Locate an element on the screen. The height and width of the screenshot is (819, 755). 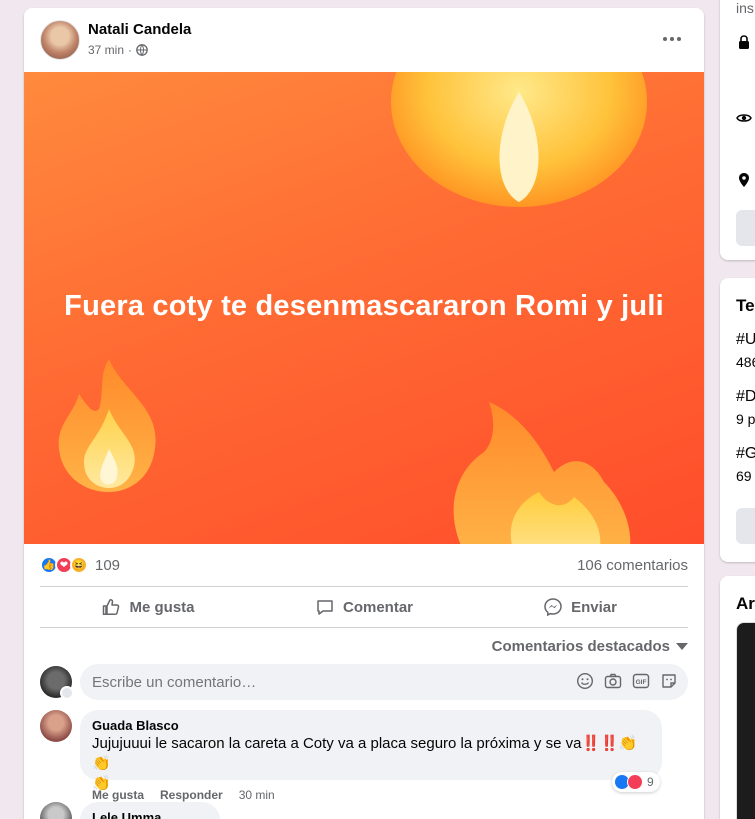
comment-reactions: 9 is located at coordinates (636, 782).